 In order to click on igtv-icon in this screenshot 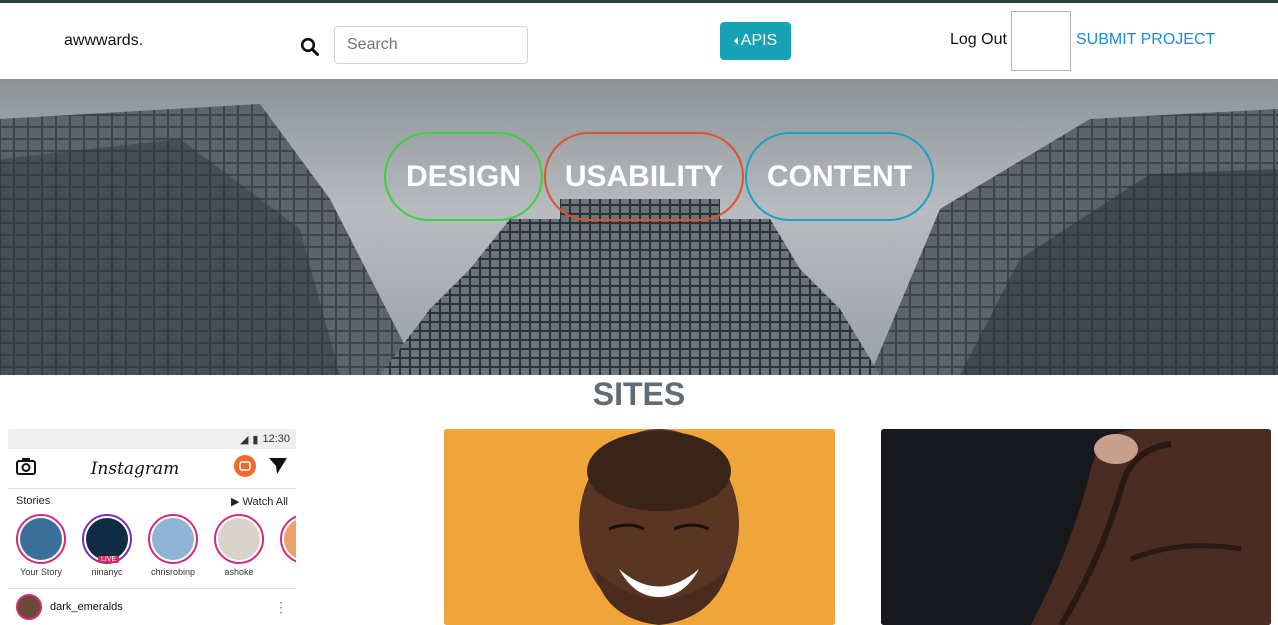, I will do `click(245, 468)`.